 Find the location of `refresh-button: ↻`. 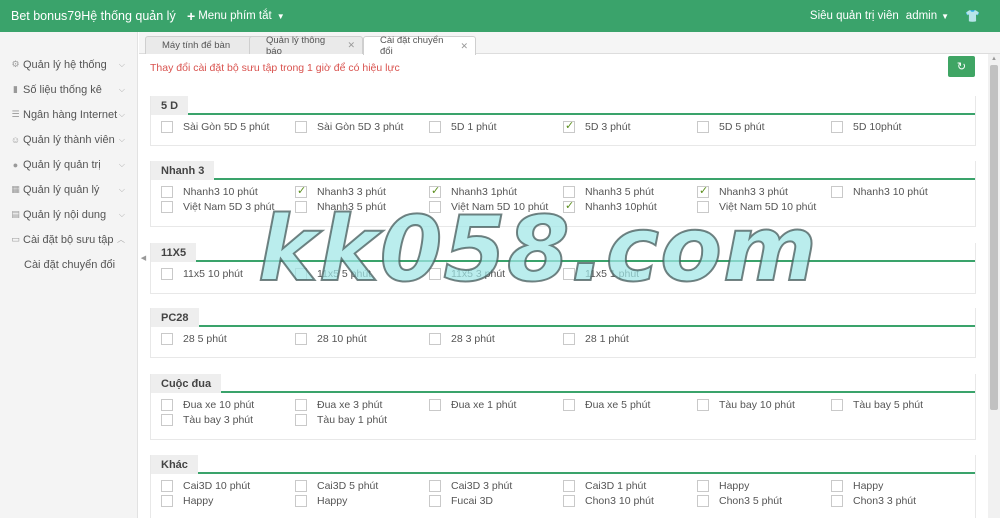

refresh-button: ↻ is located at coordinates (961, 66).